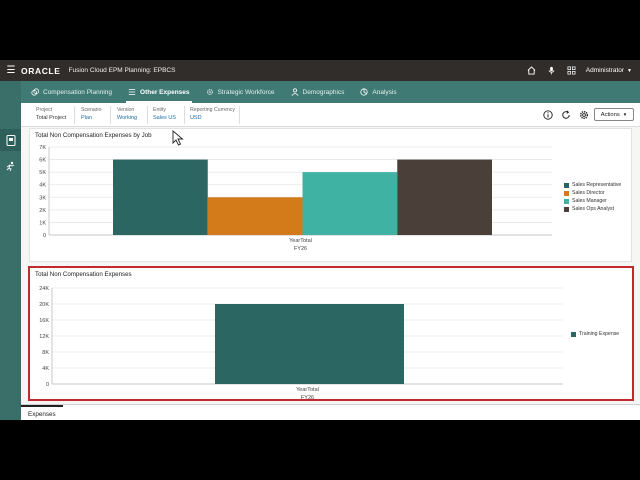 The image size is (640, 480). What do you see at coordinates (91, 110) in the screenshot?
I see `pov-label: Scenario` at bounding box center [91, 110].